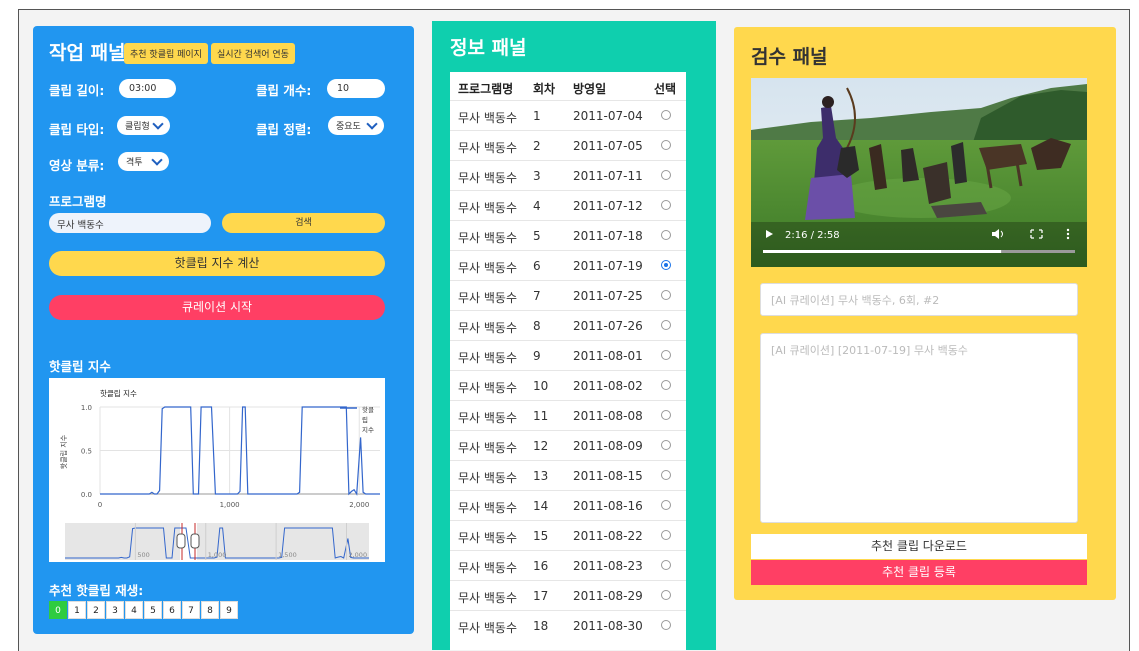  Describe the element at coordinates (568, 115) in the screenshot. I see `table-row: 무사 백동수 1 2011-07-04` at that location.